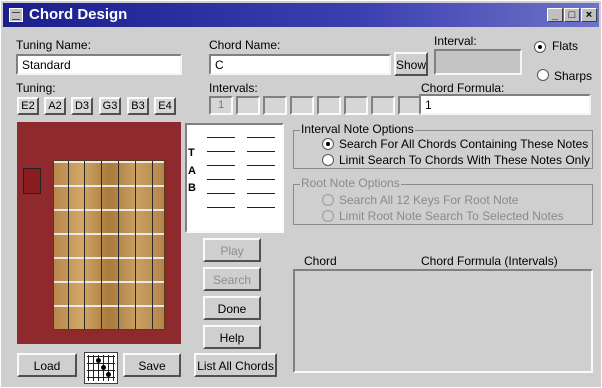 The image size is (602, 388). What do you see at coordinates (301, 15) in the screenshot?
I see `title-bar: Chord Design _ □ ×` at bounding box center [301, 15].